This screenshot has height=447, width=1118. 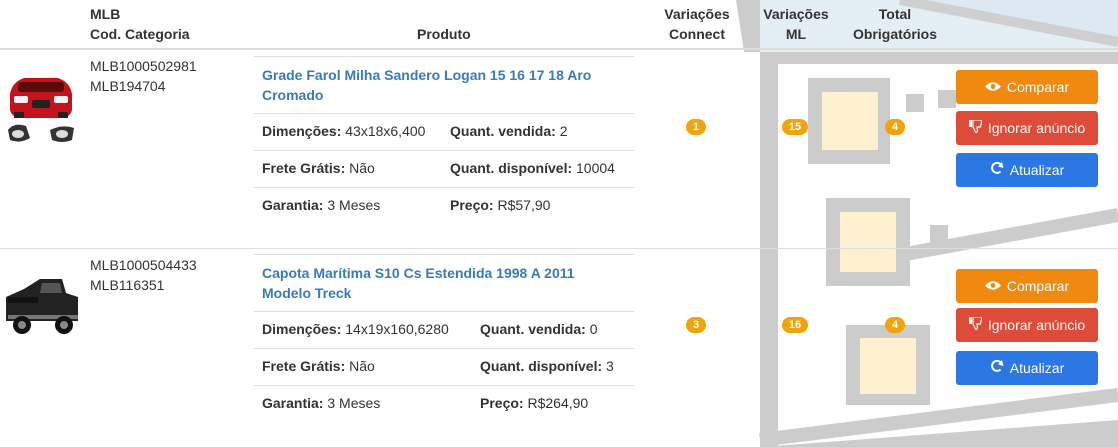 I want to click on preco-value: R$57,90, so click(x=524, y=205).